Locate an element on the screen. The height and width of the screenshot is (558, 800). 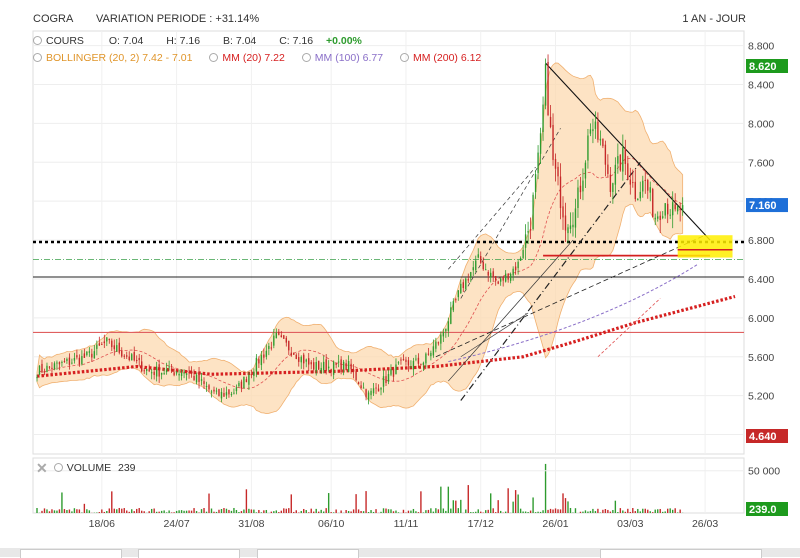
x-tick-label: 24/07 is located at coordinates (176, 524).